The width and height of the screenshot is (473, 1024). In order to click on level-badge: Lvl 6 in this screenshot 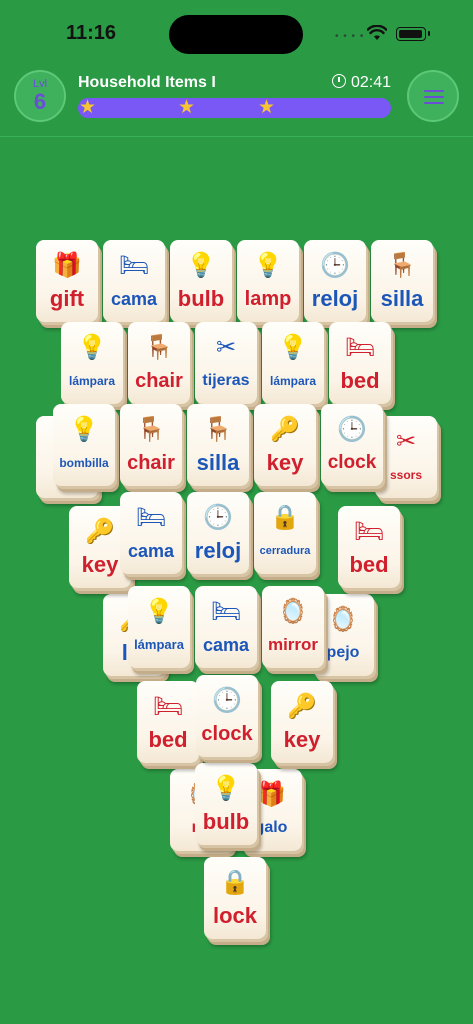, I will do `click(40, 96)`.